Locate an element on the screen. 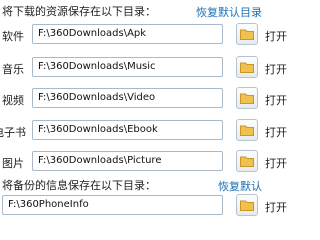 The image size is (320, 240). dir-row-picture: 图片 F:\360Downloads\Picture 打开 is located at coordinates (144, 161).